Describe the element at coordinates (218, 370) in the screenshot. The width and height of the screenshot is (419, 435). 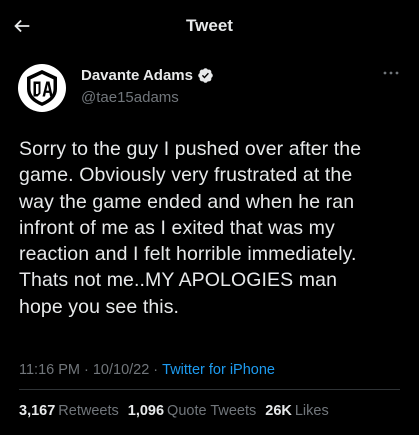
I see `tweet-source-link: Twitter for iPhone` at that location.